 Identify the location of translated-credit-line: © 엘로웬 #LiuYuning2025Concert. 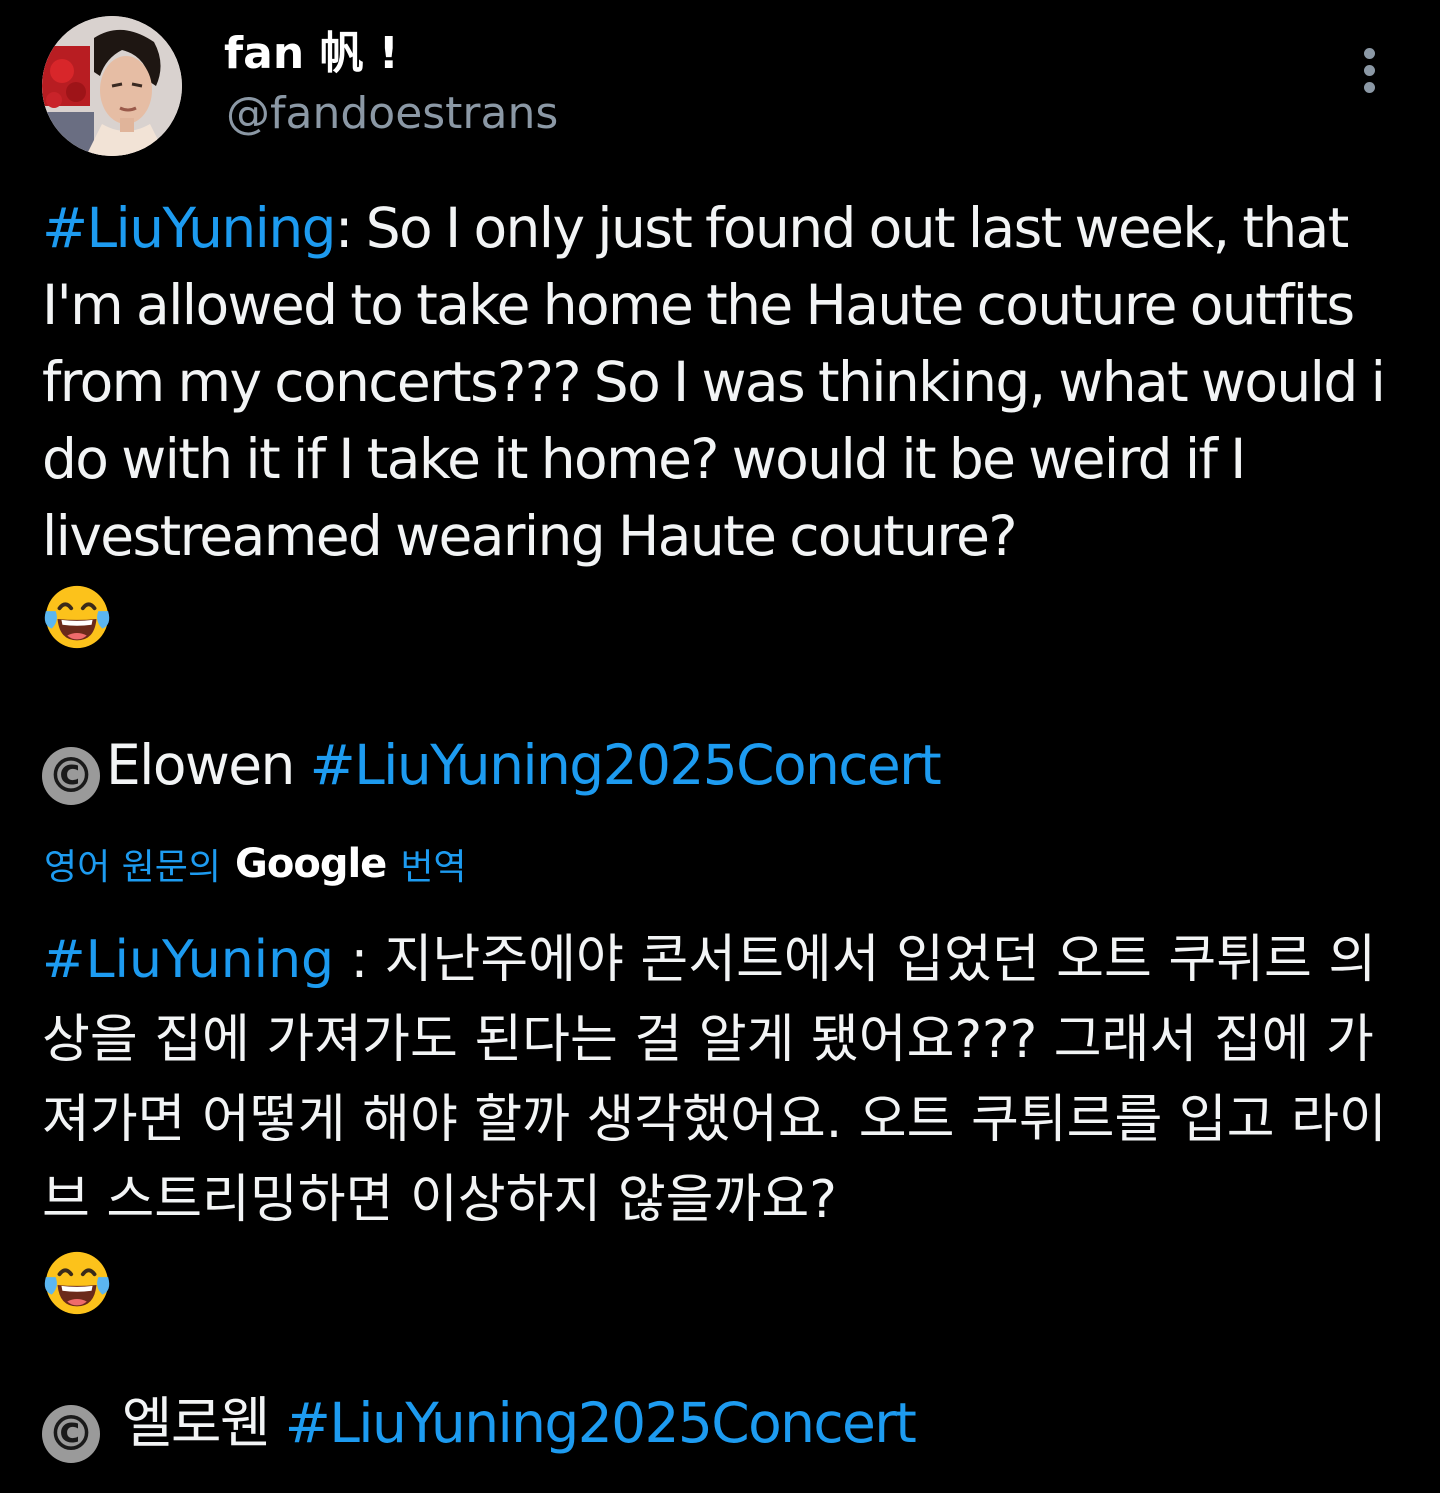
(479, 1424).